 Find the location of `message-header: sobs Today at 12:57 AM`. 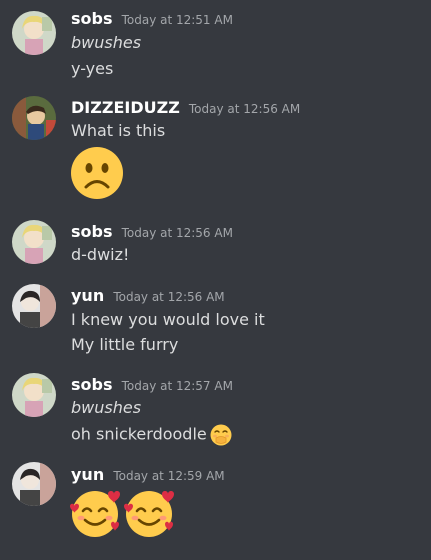

message-header: sobs Today at 12:57 AM is located at coordinates (152, 384).